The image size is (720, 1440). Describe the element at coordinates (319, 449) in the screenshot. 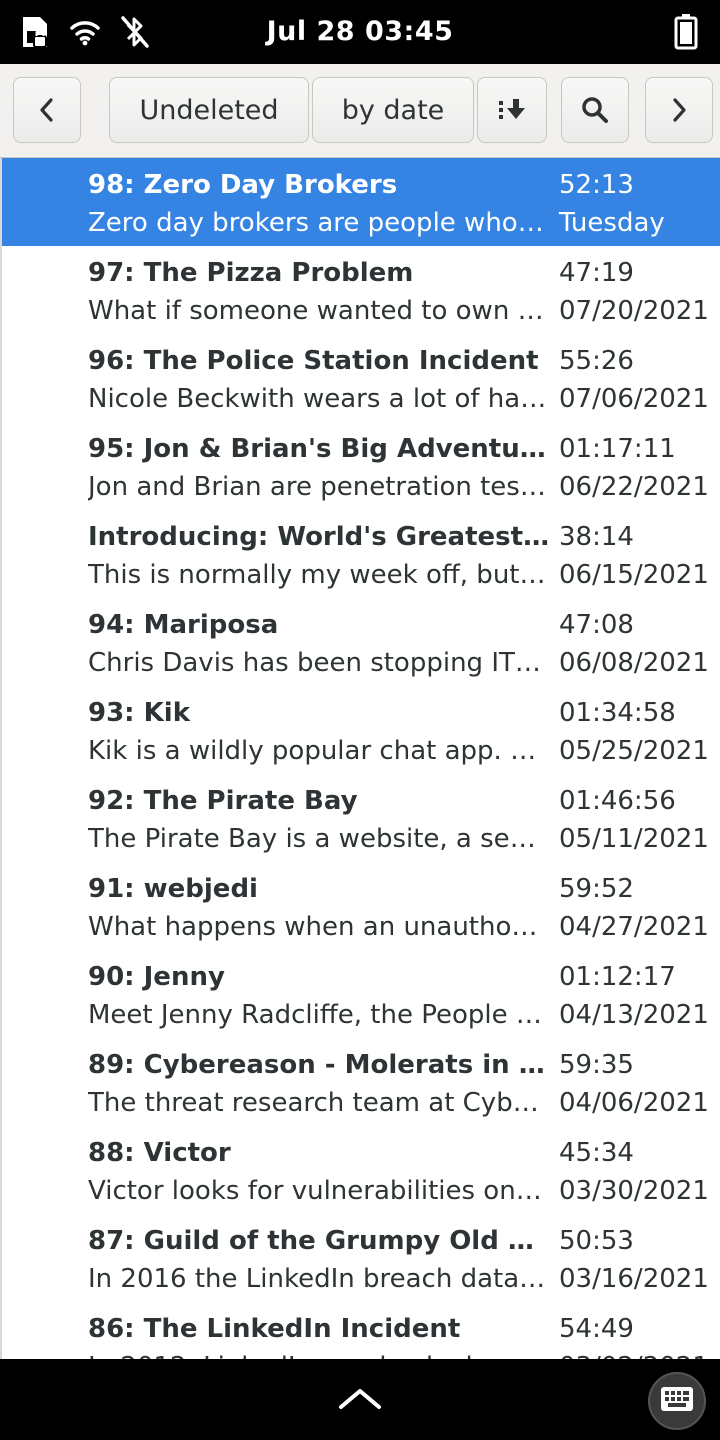

I see `episode-title: 95: Jon & Brian's Big Adventure` at that location.